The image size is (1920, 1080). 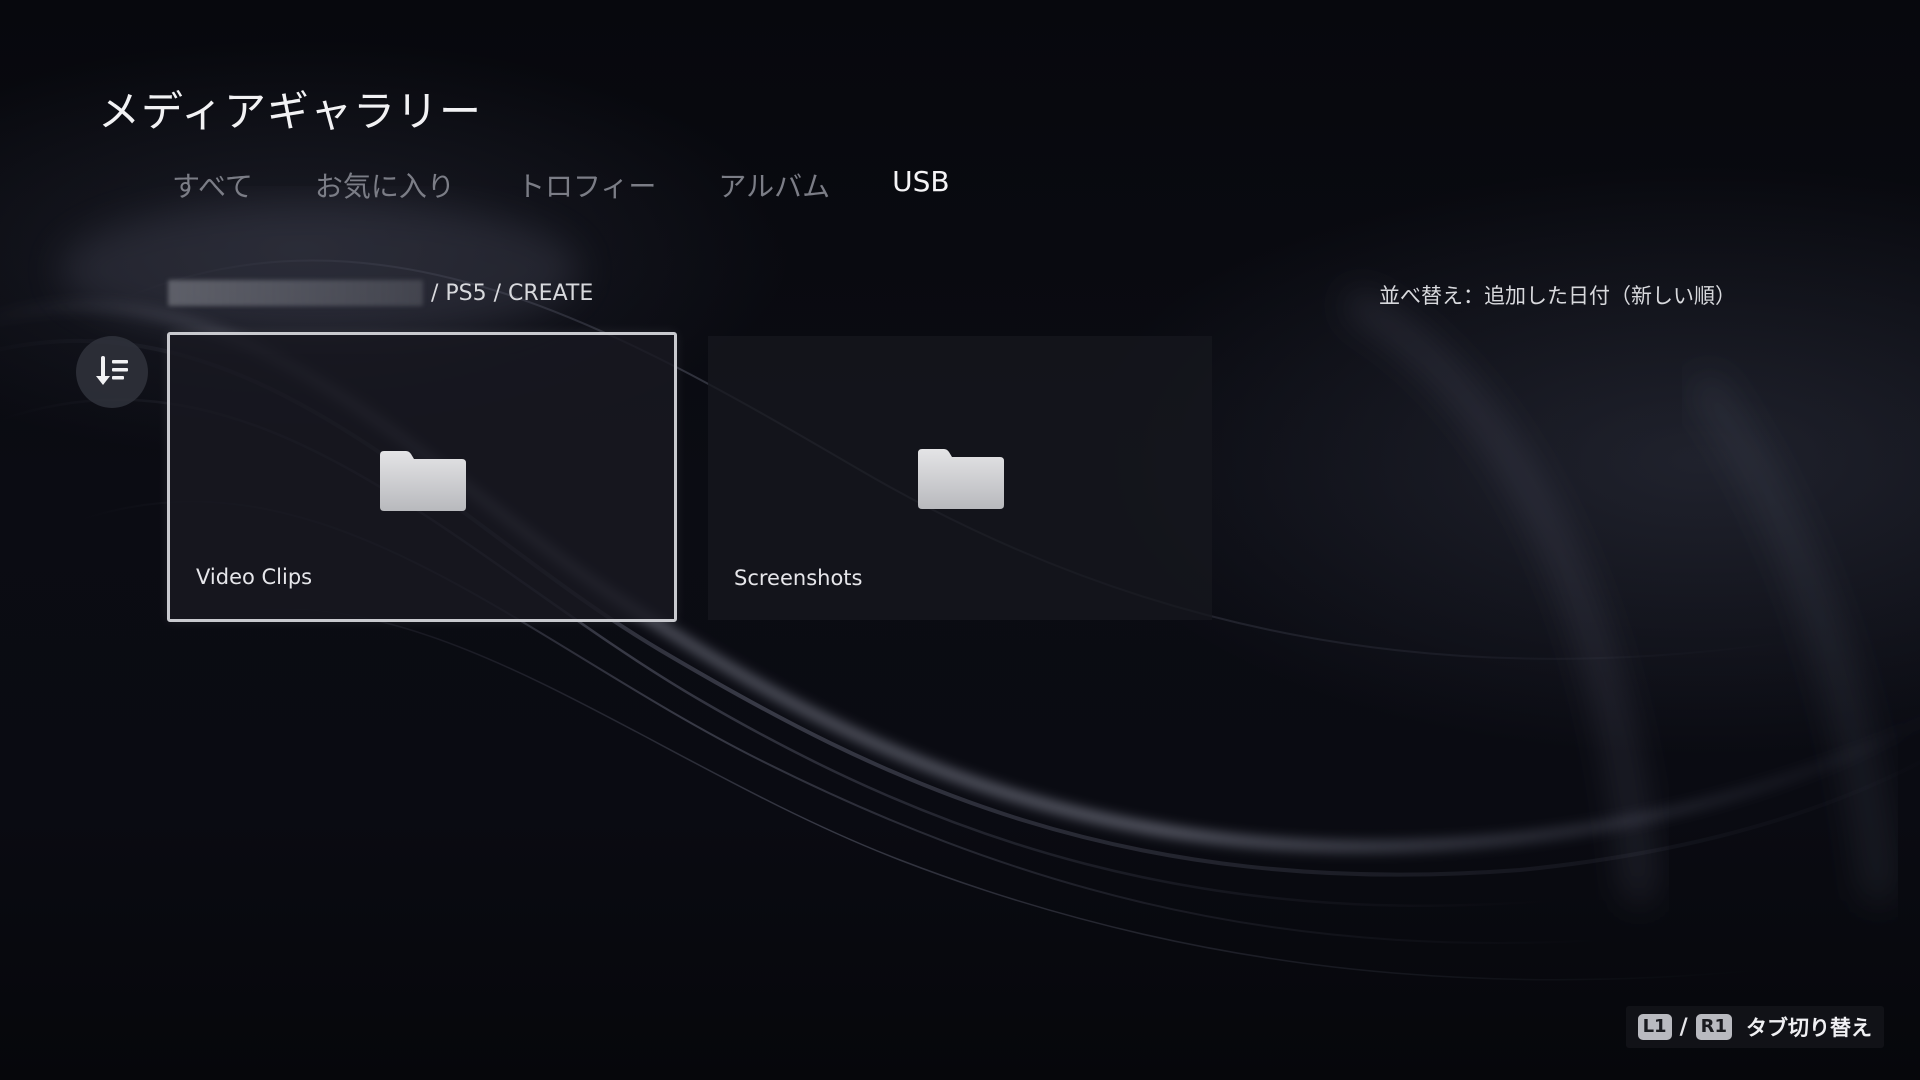 I want to click on l1-button-icon: L1, so click(x=1654, y=1027).